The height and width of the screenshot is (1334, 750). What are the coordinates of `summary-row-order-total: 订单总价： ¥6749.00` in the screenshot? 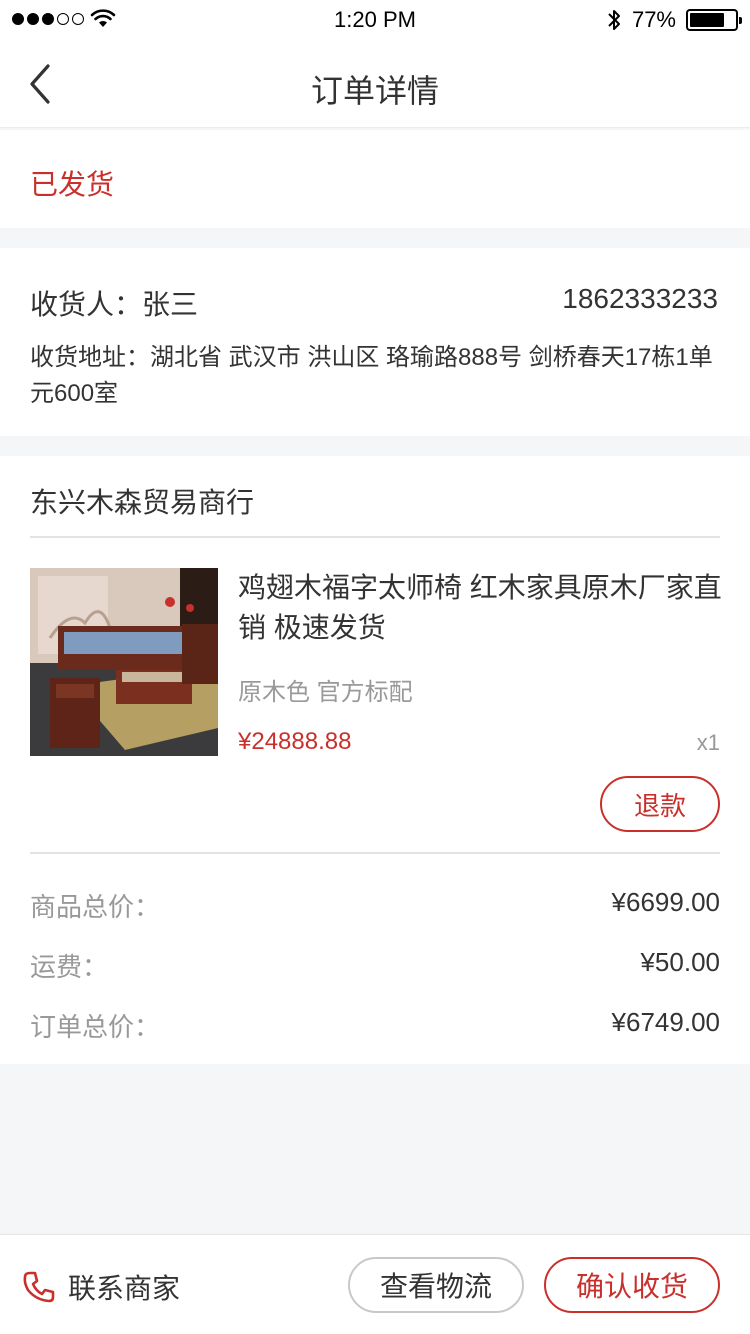 It's located at (375, 1027).